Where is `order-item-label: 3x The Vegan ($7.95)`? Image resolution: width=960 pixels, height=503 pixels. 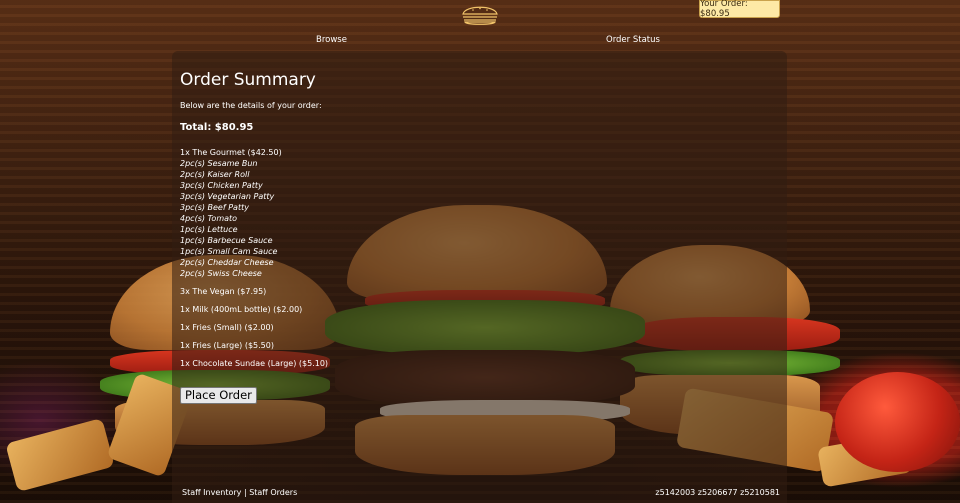
order-item-label: 3x The Vegan ($7.95) is located at coordinates (223, 291).